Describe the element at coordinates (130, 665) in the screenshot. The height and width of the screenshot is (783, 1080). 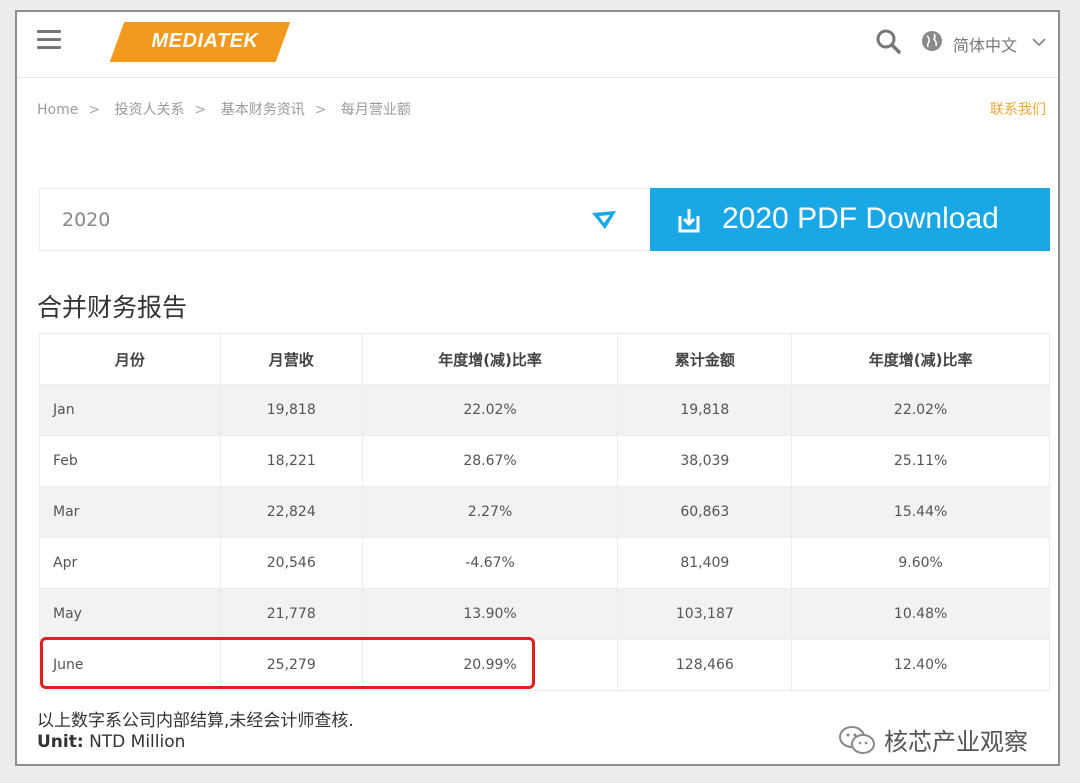
I see `cell-month: June` at that location.